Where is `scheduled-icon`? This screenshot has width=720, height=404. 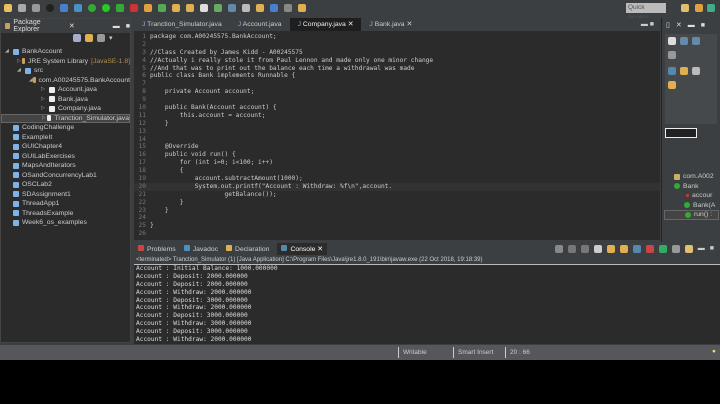 scheduled-icon is located at coordinates (696, 41).